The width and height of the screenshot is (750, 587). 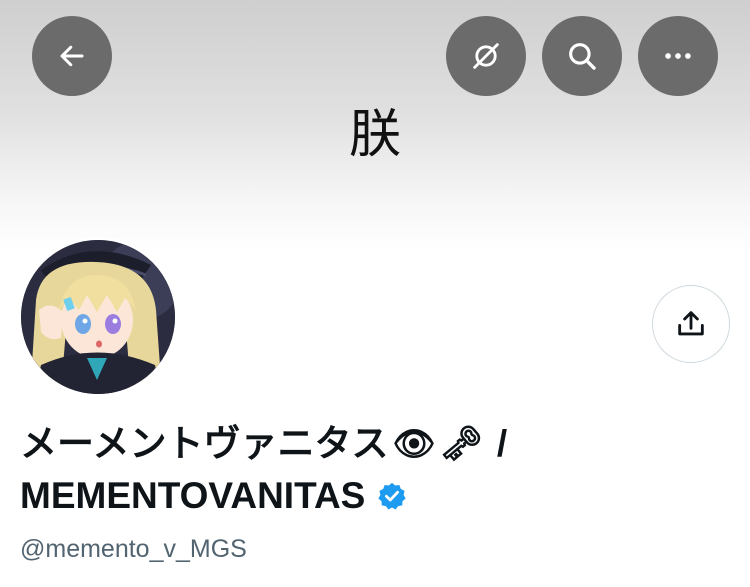 I want to click on arrow-left-icon, so click(x=72, y=56).